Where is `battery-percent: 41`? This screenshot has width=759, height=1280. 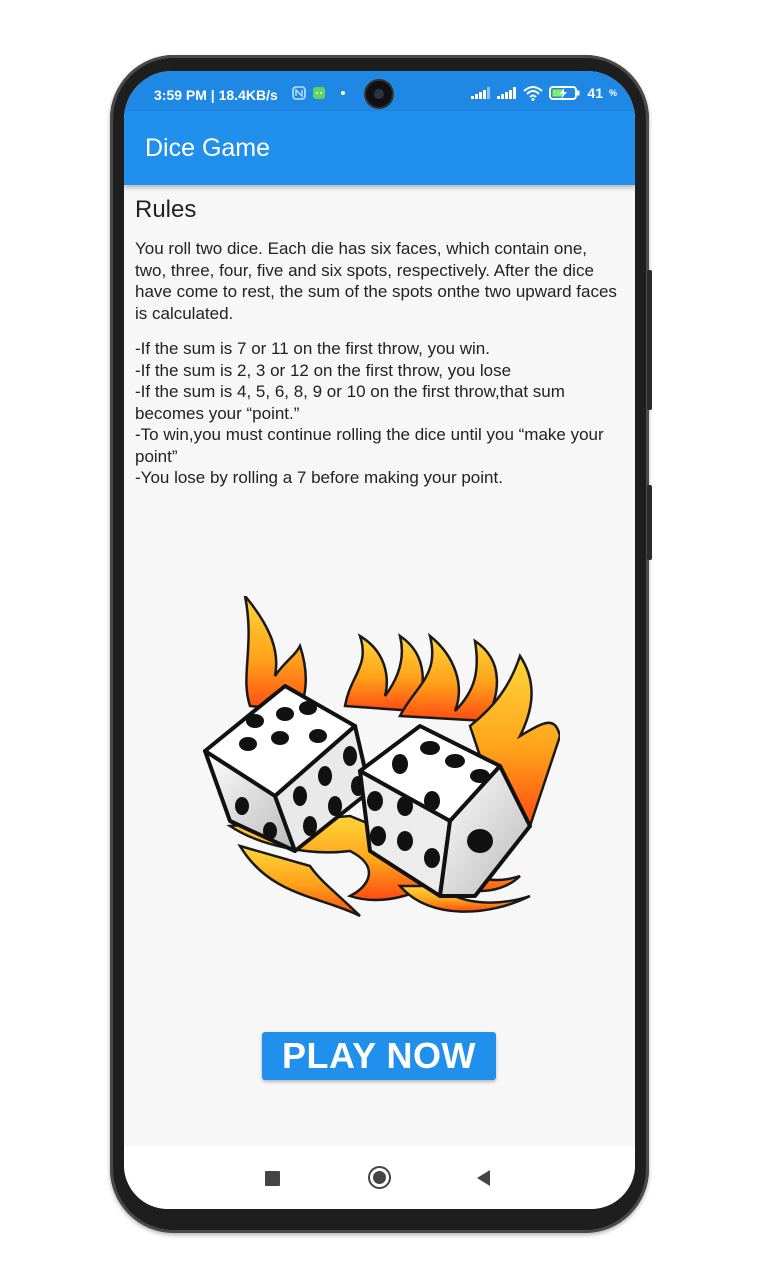 battery-percent: 41 is located at coordinates (595, 93).